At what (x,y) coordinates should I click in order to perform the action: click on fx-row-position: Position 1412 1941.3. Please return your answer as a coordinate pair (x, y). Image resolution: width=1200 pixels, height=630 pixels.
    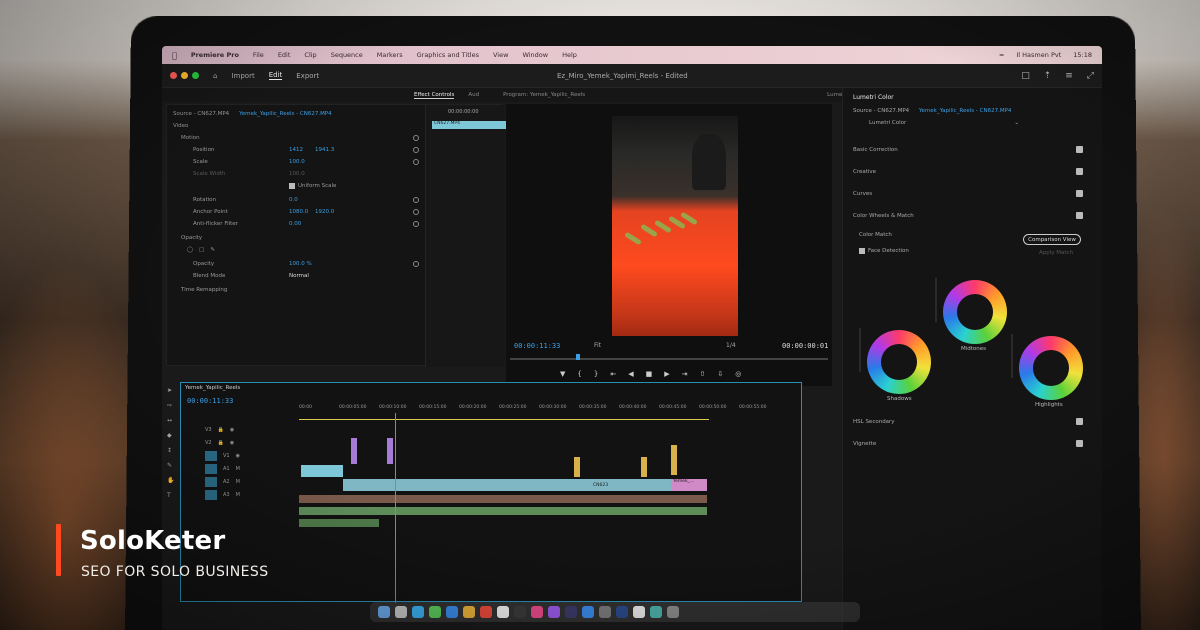
    Looking at the image, I should click on (303, 150).